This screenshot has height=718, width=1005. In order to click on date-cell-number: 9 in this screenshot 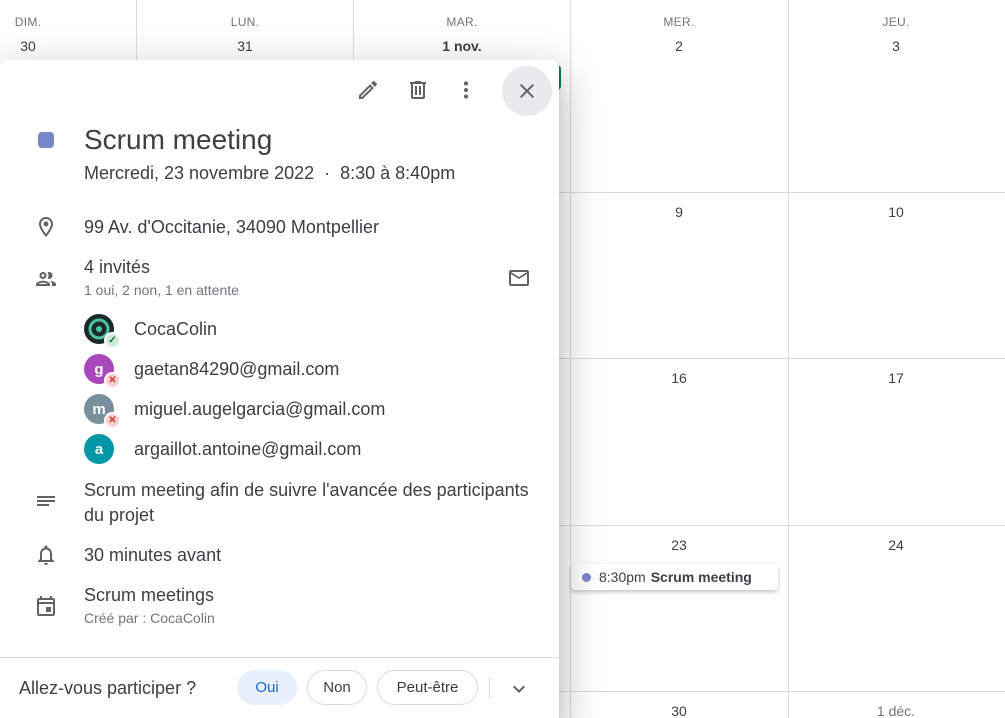, I will do `click(679, 212)`.